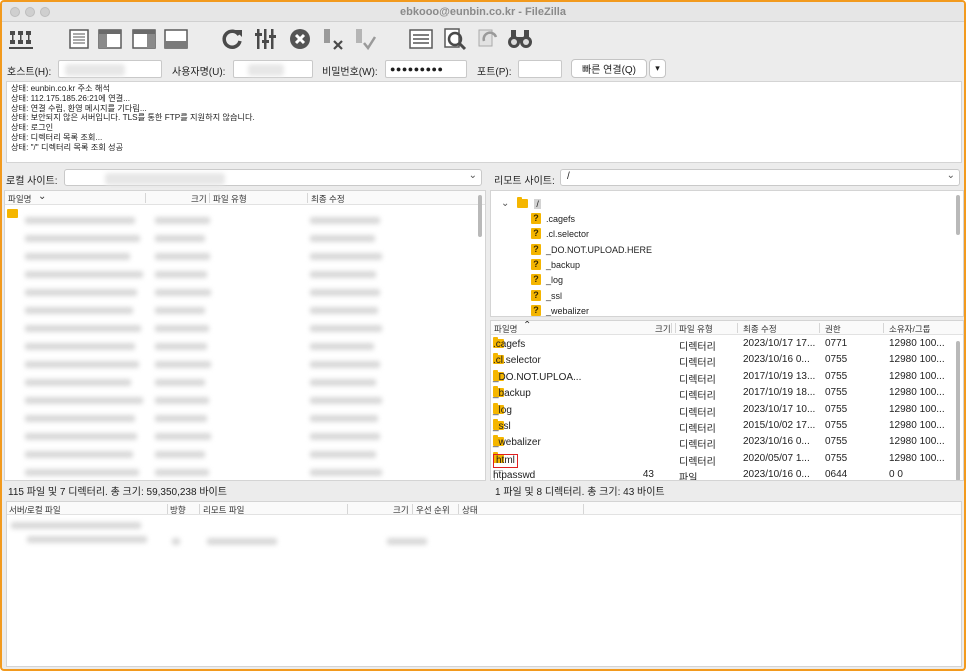  What do you see at coordinates (421, 39) in the screenshot?
I see `directory-listing-filter-icon` at bounding box center [421, 39].